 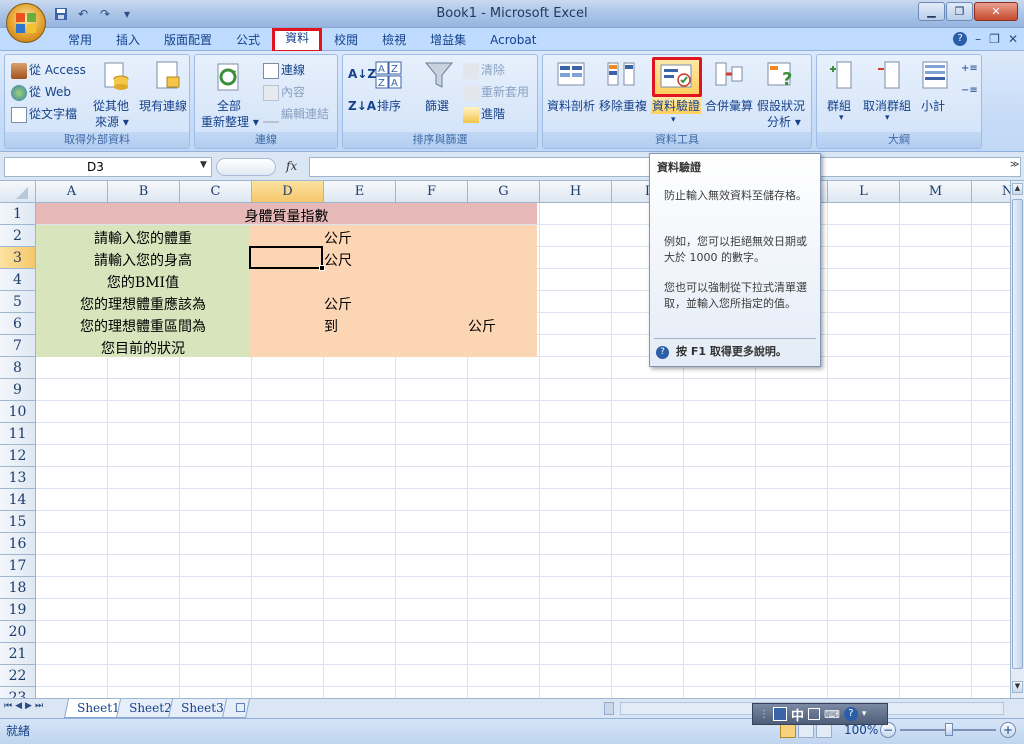 What do you see at coordinates (18, 500) in the screenshot?
I see `row-header-14: 14` at bounding box center [18, 500].